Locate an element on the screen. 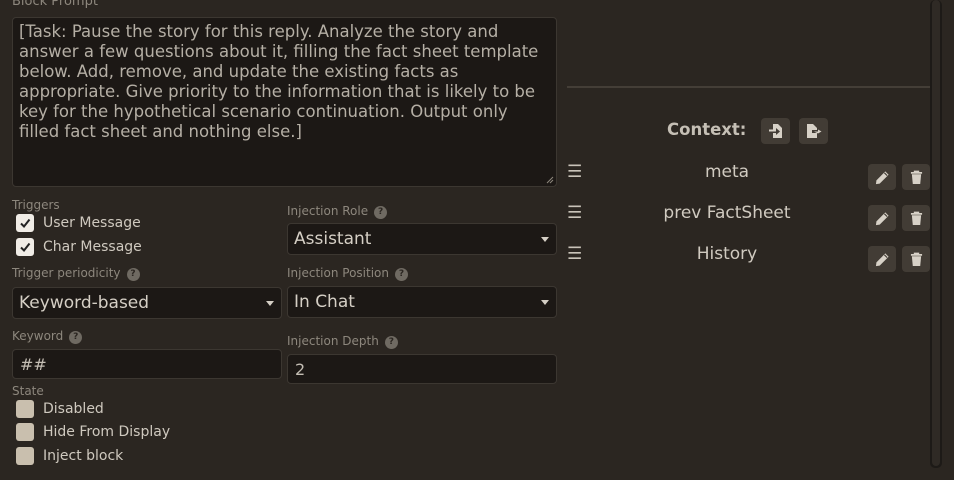 The height and width of the screenshot is (480, 954). trigger-user-message: User Message is located at coordinates (78, 223).